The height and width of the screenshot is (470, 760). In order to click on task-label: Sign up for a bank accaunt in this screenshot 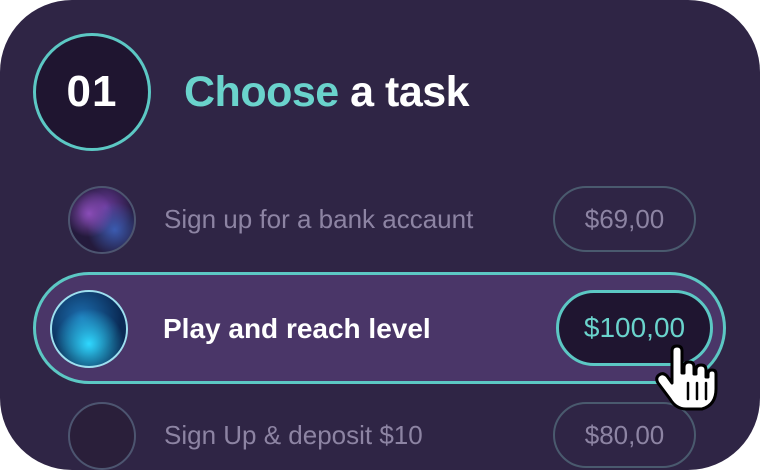, I will do `click(319, 219)`.